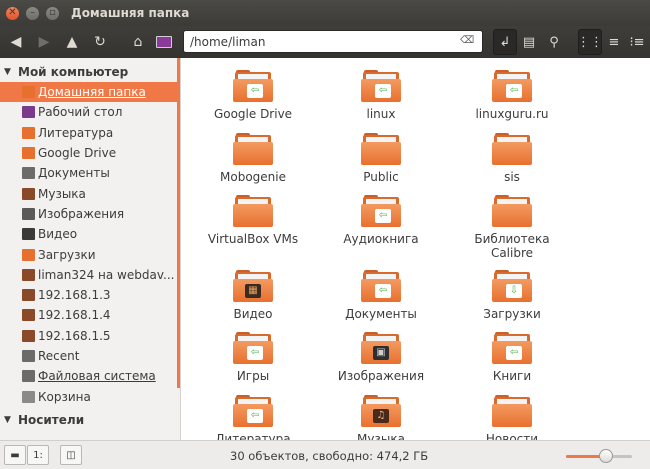 The image size is (650, 469). I want to click on sidebar-item: Загрузки, so click(90, 254).